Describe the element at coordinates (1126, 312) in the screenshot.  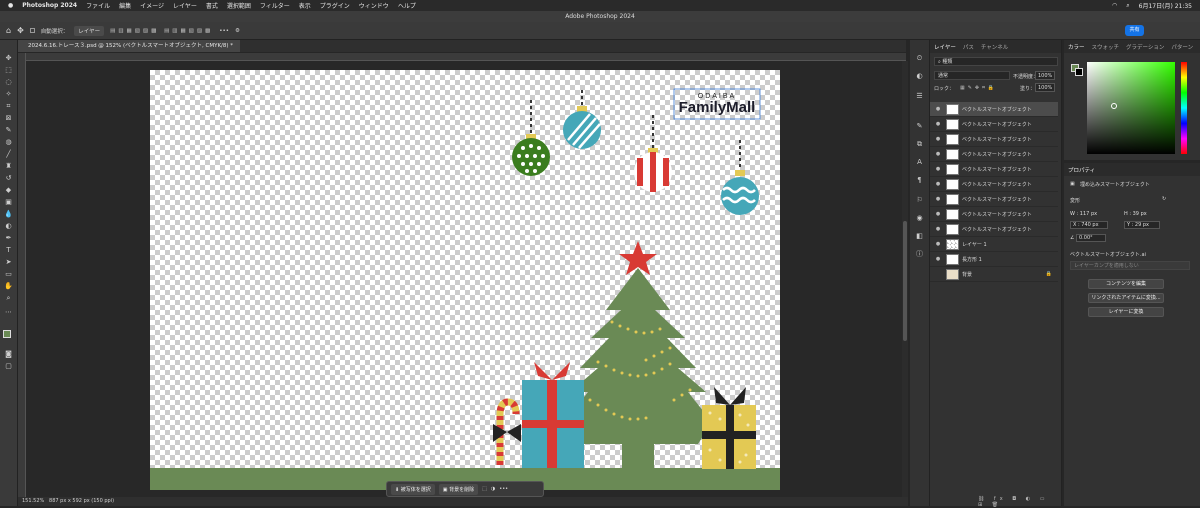
I see `convert-to-layers-button: レイヤーに変換` at that location.